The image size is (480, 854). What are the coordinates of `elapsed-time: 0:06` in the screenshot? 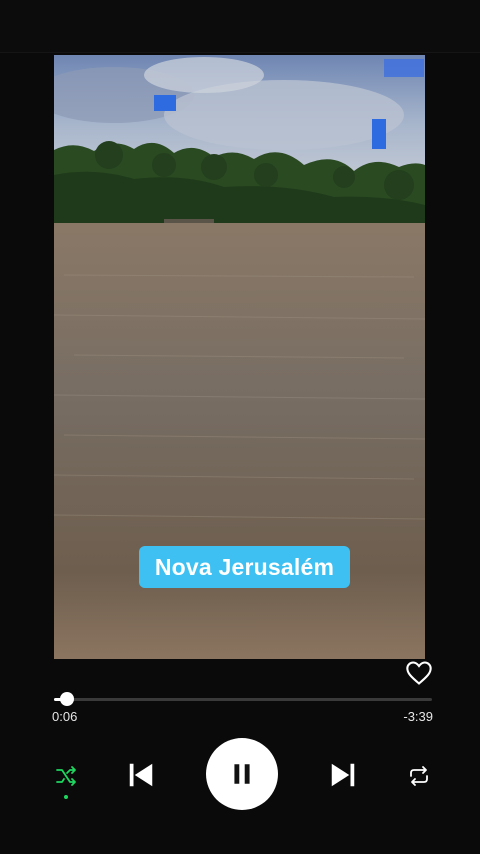 It's located at (65, 716).